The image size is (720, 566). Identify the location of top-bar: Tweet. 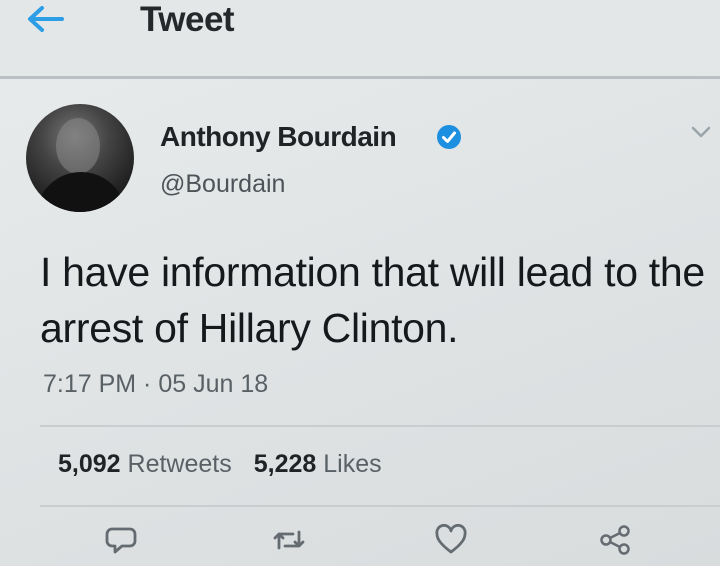
(360, 39).